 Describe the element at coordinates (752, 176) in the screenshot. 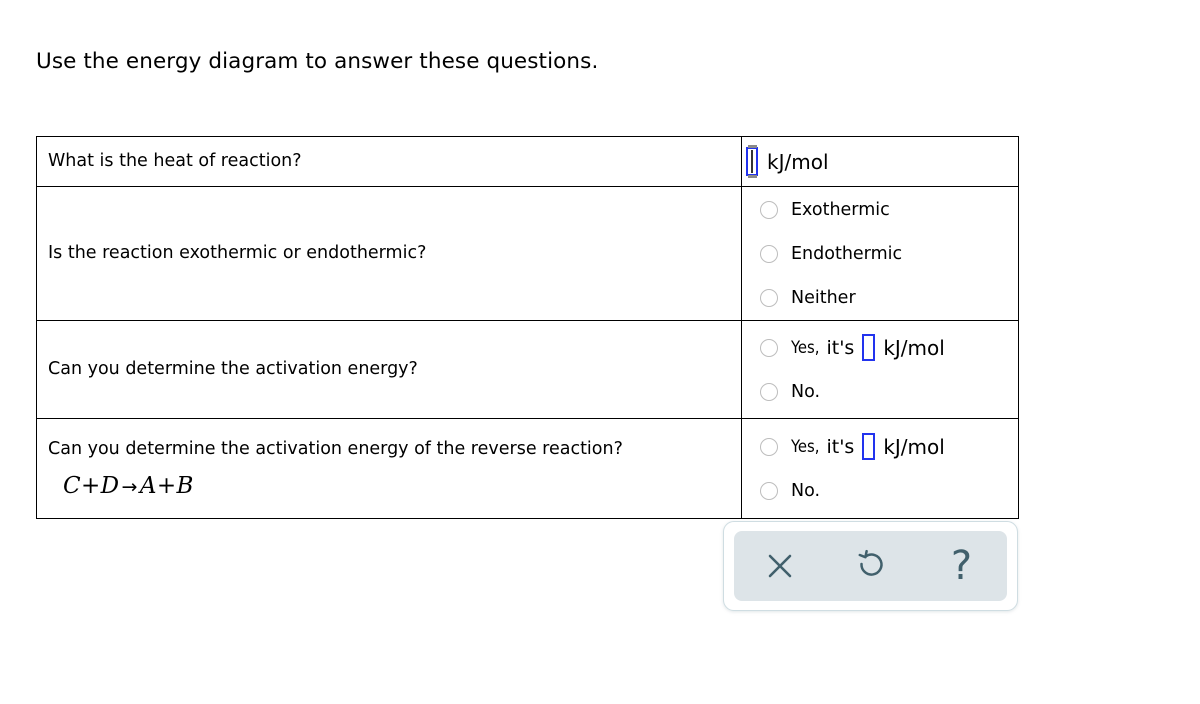

I see `stepper-down-handle` at that location.